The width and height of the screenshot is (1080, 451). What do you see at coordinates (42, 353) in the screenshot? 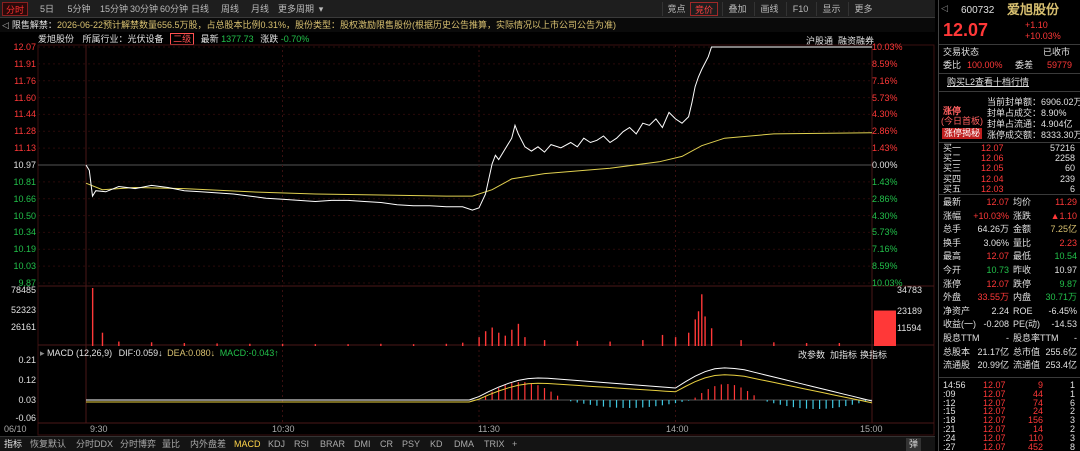
I see `settings-icon: ▸` at bounding box center [42, 353].